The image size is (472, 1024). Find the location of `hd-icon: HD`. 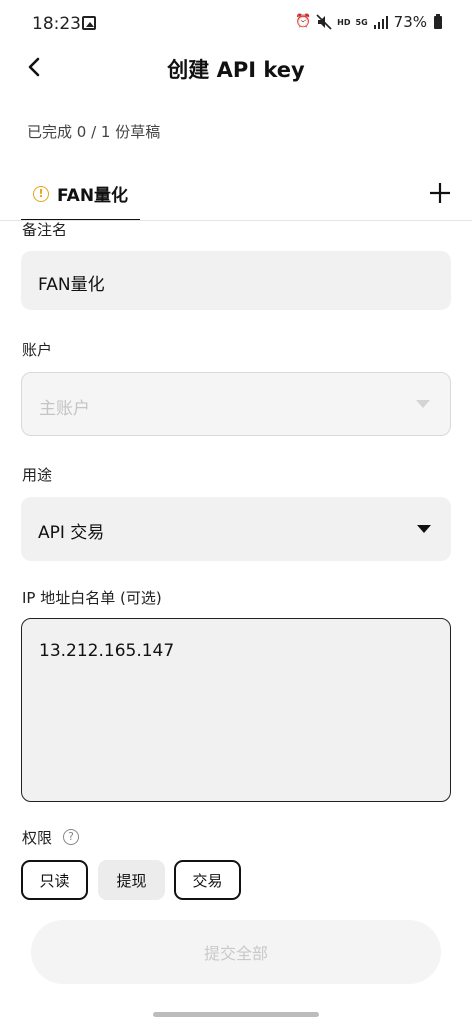

hd-icon: HD is located at coordinates (344, 22).